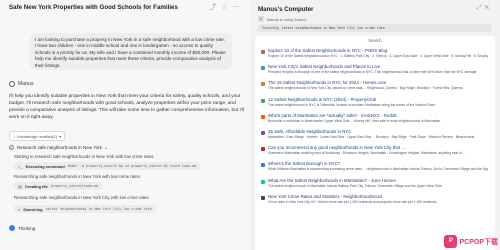  What do you see at coordinates (14, 136) in the screenshot?
I see `lightbulb-icon: ◌` at bounding box center [14, 136].